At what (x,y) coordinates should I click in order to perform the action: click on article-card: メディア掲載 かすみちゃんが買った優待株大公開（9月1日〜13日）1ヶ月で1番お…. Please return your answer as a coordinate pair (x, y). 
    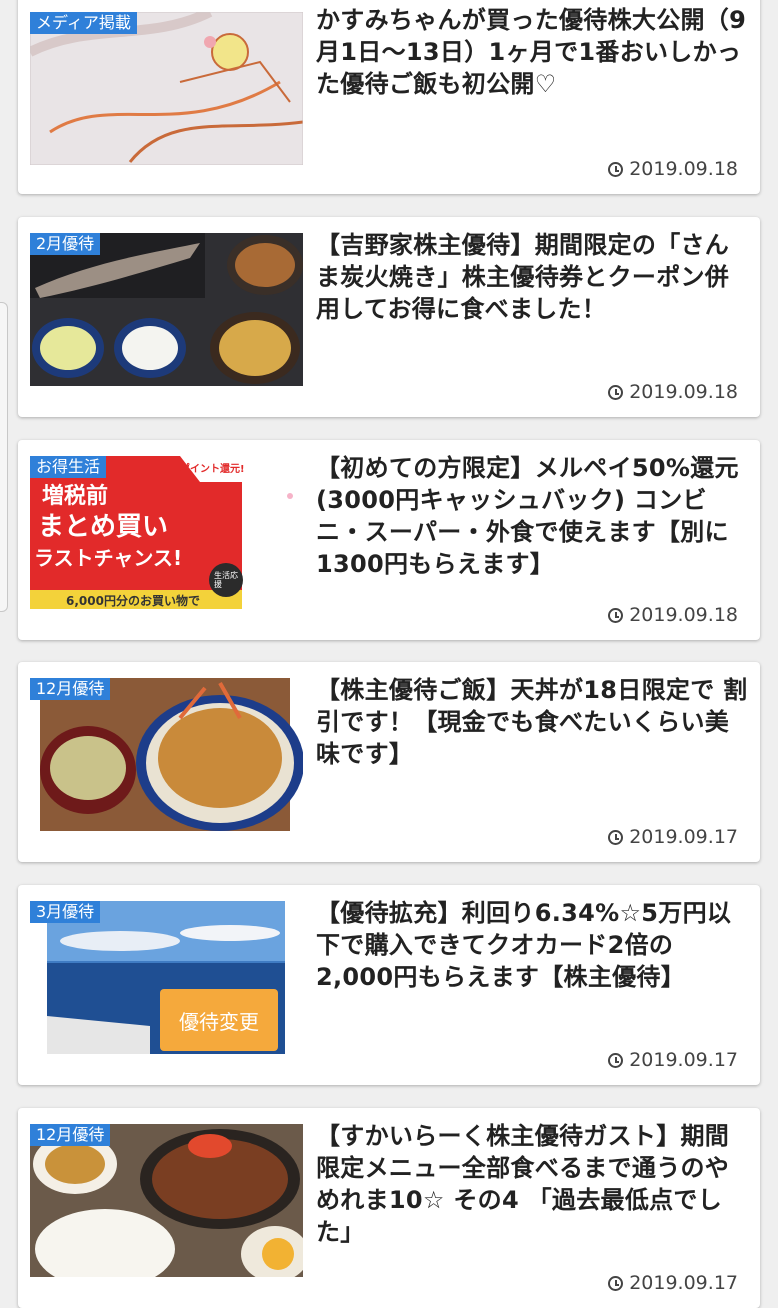
    Looking at the image, I should click on (389, 97).